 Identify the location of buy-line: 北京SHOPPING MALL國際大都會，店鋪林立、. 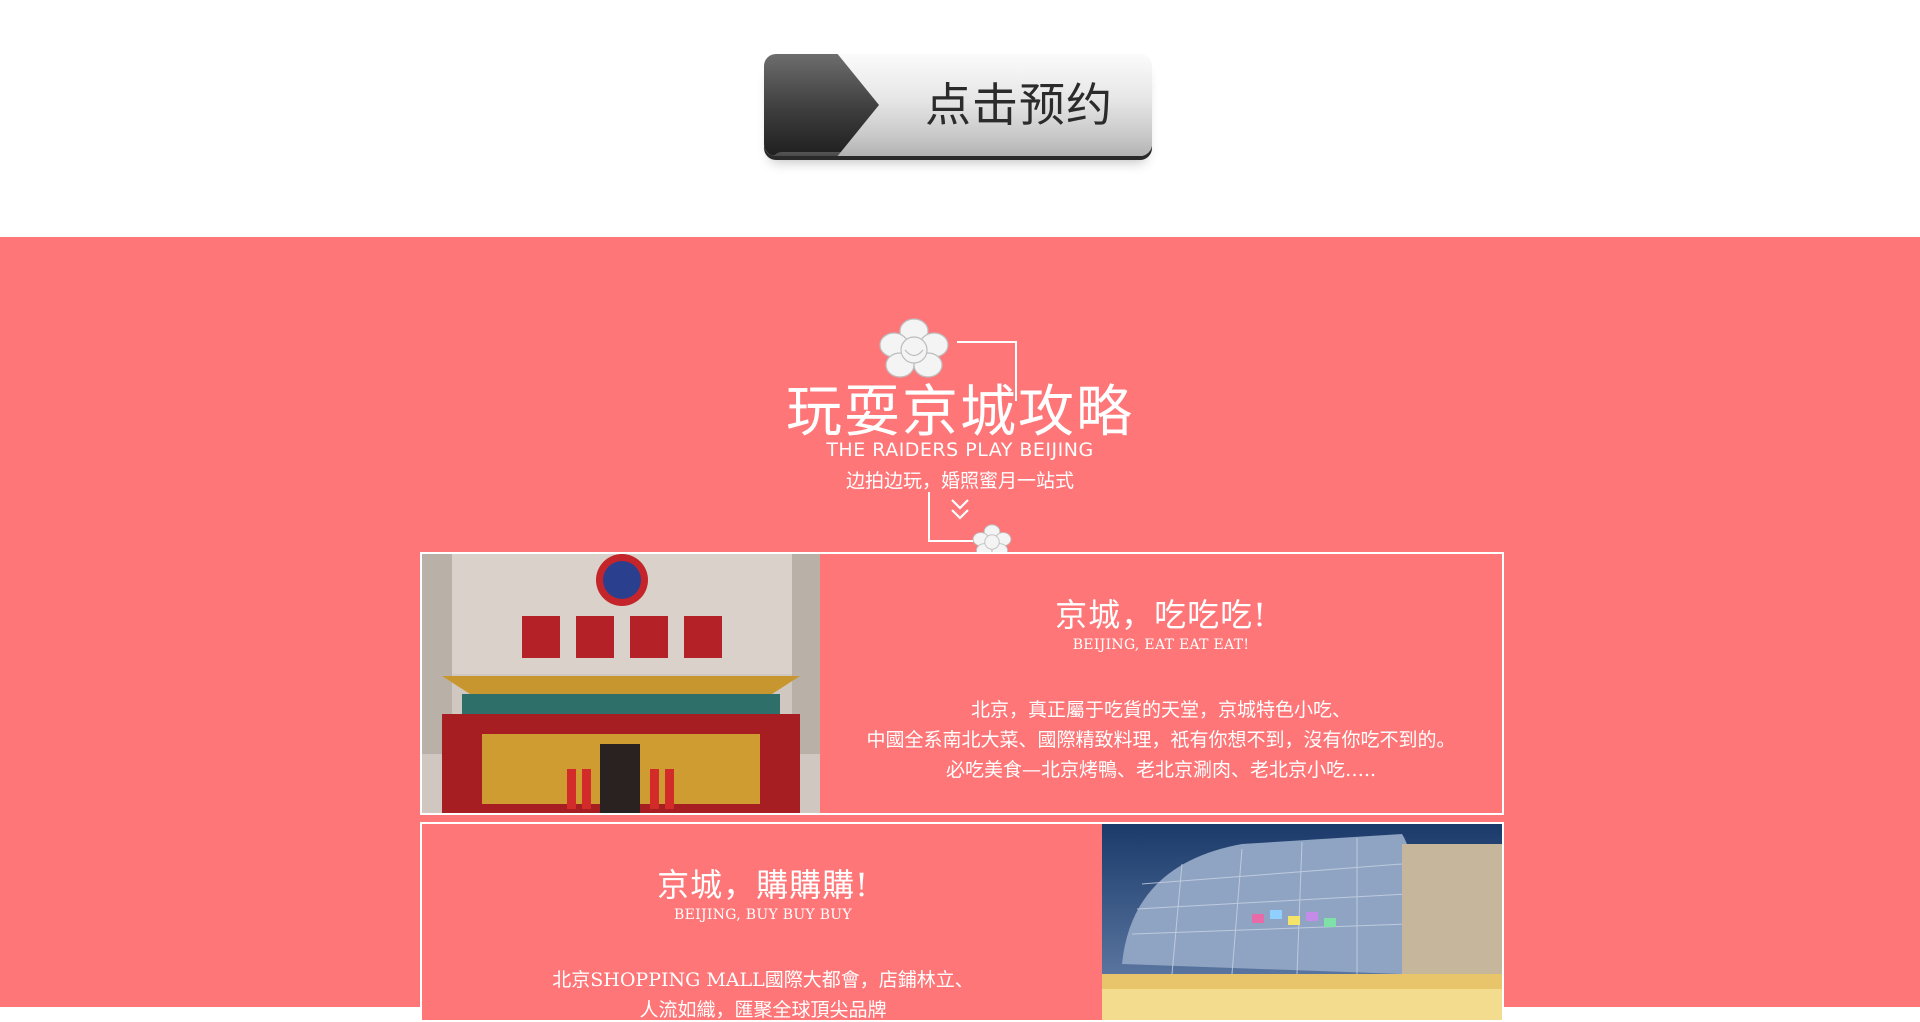
(763, 980).